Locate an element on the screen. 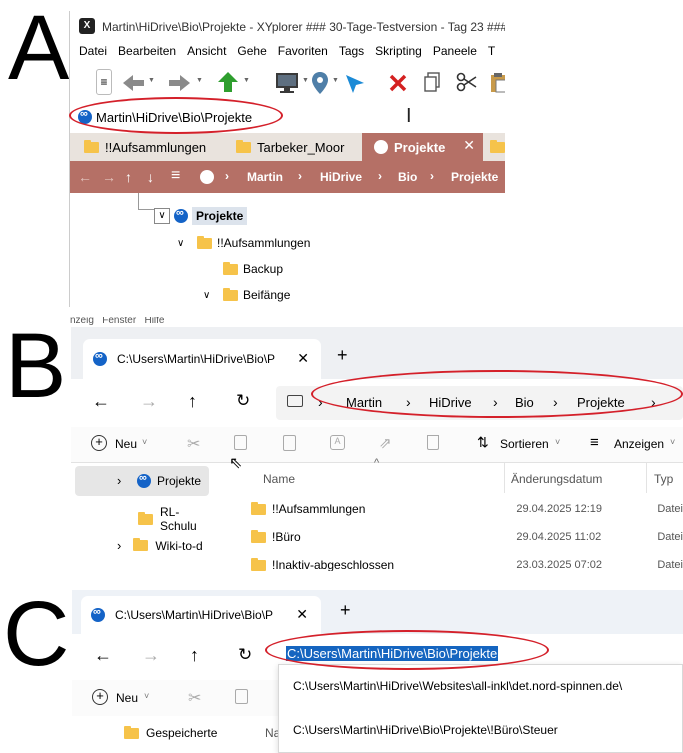 This screenshot has width=683, height=753. address-text: Martin\HiDrive\Bio\Projekte is located at coordinates (174, 117).